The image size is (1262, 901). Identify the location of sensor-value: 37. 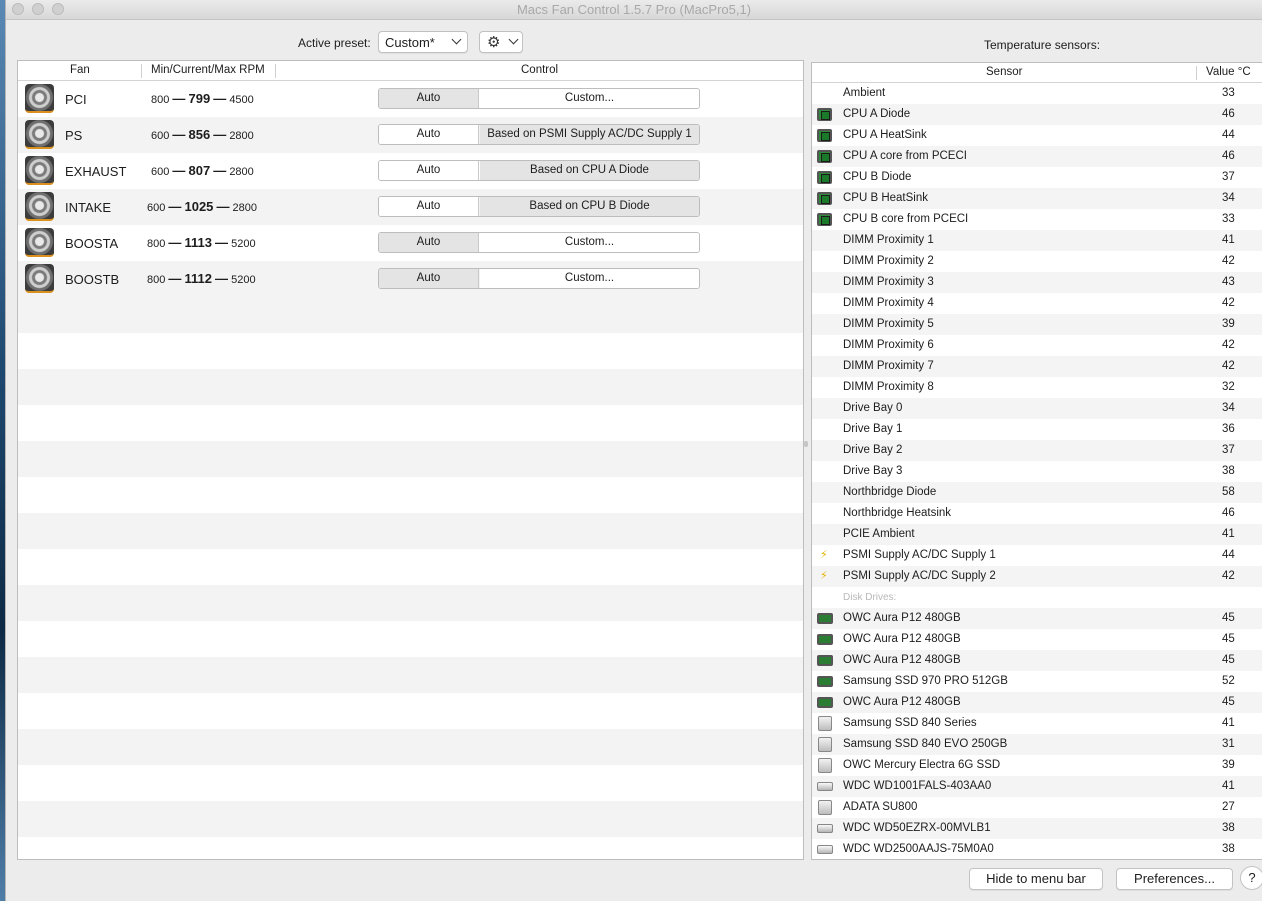
(1228, 177).